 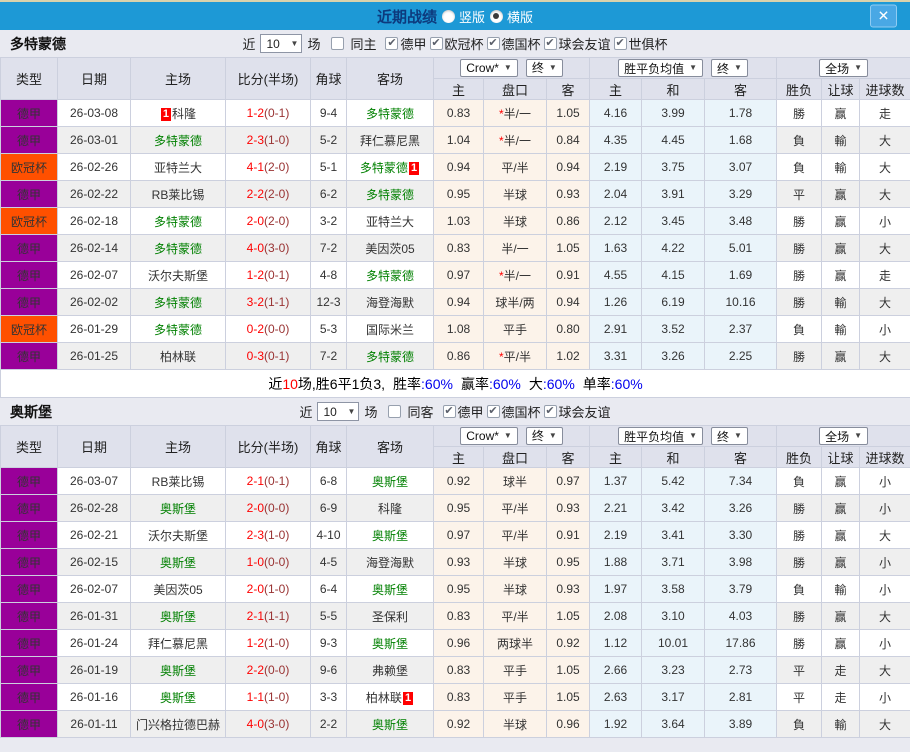 I want to click on avg-odds-draw: 10.01, so click(x=673, y=643).